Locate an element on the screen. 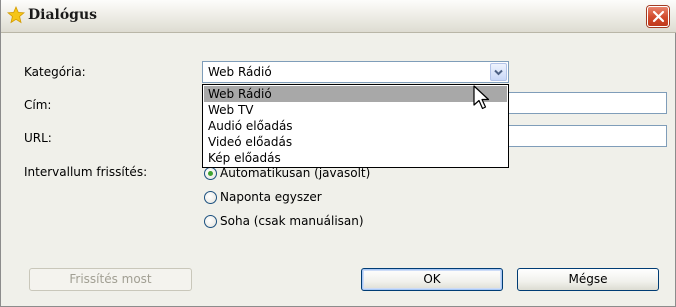 The image size is (676, 307). mouse-pointer-icon is located at coordinates (481, 97).